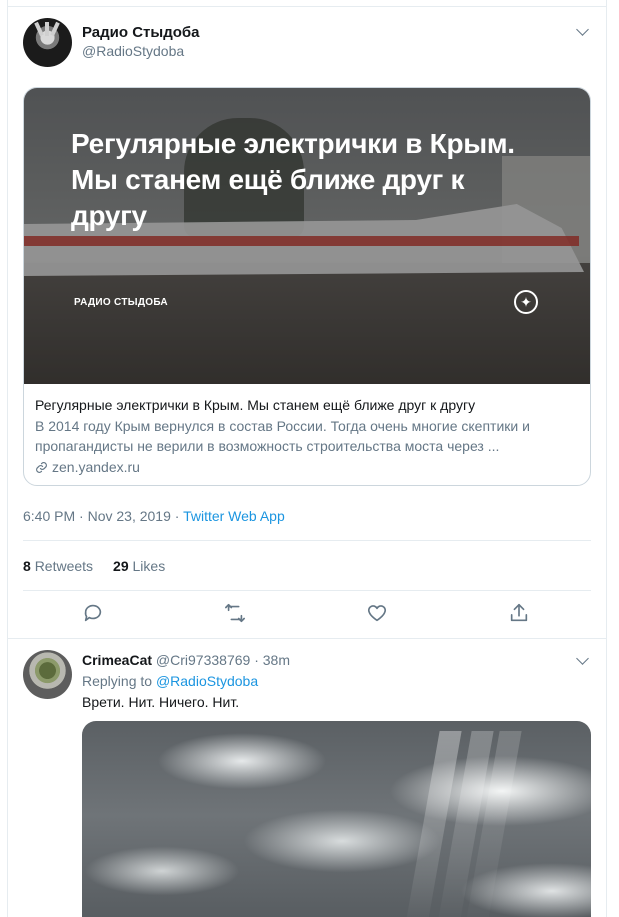 The image size is (619, 917). What do you see at coordinates (223, 660) in the screenshot?
I see `reply-author-handle-time: @Cri97338769 · 38m` at bounding box center [223, 660].